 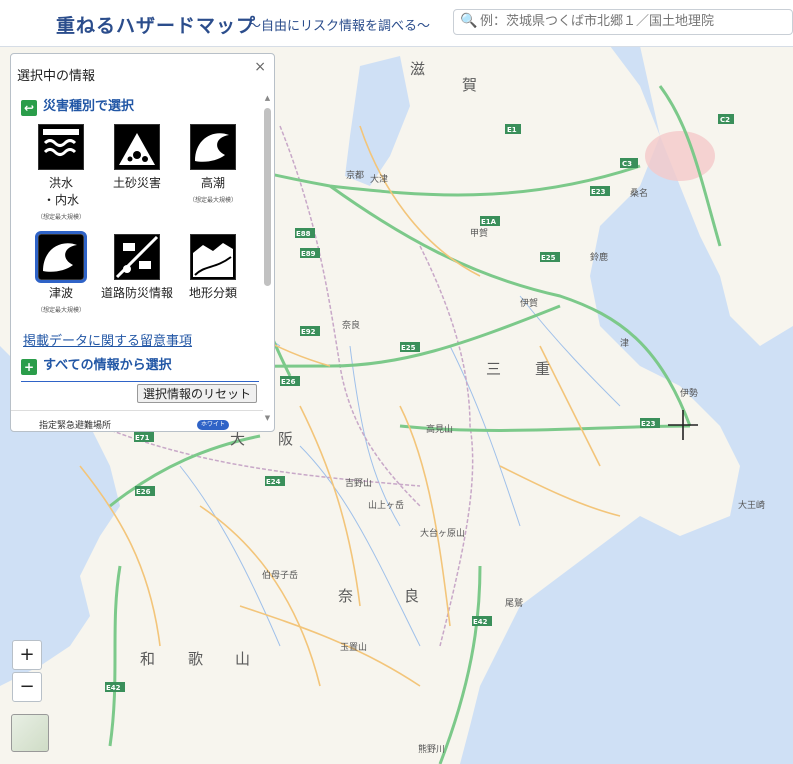 What do you see at coordinates (213, 425) in the screenshot?
I see `layer-badge: ホワイト` at bounding box center [213, 425].